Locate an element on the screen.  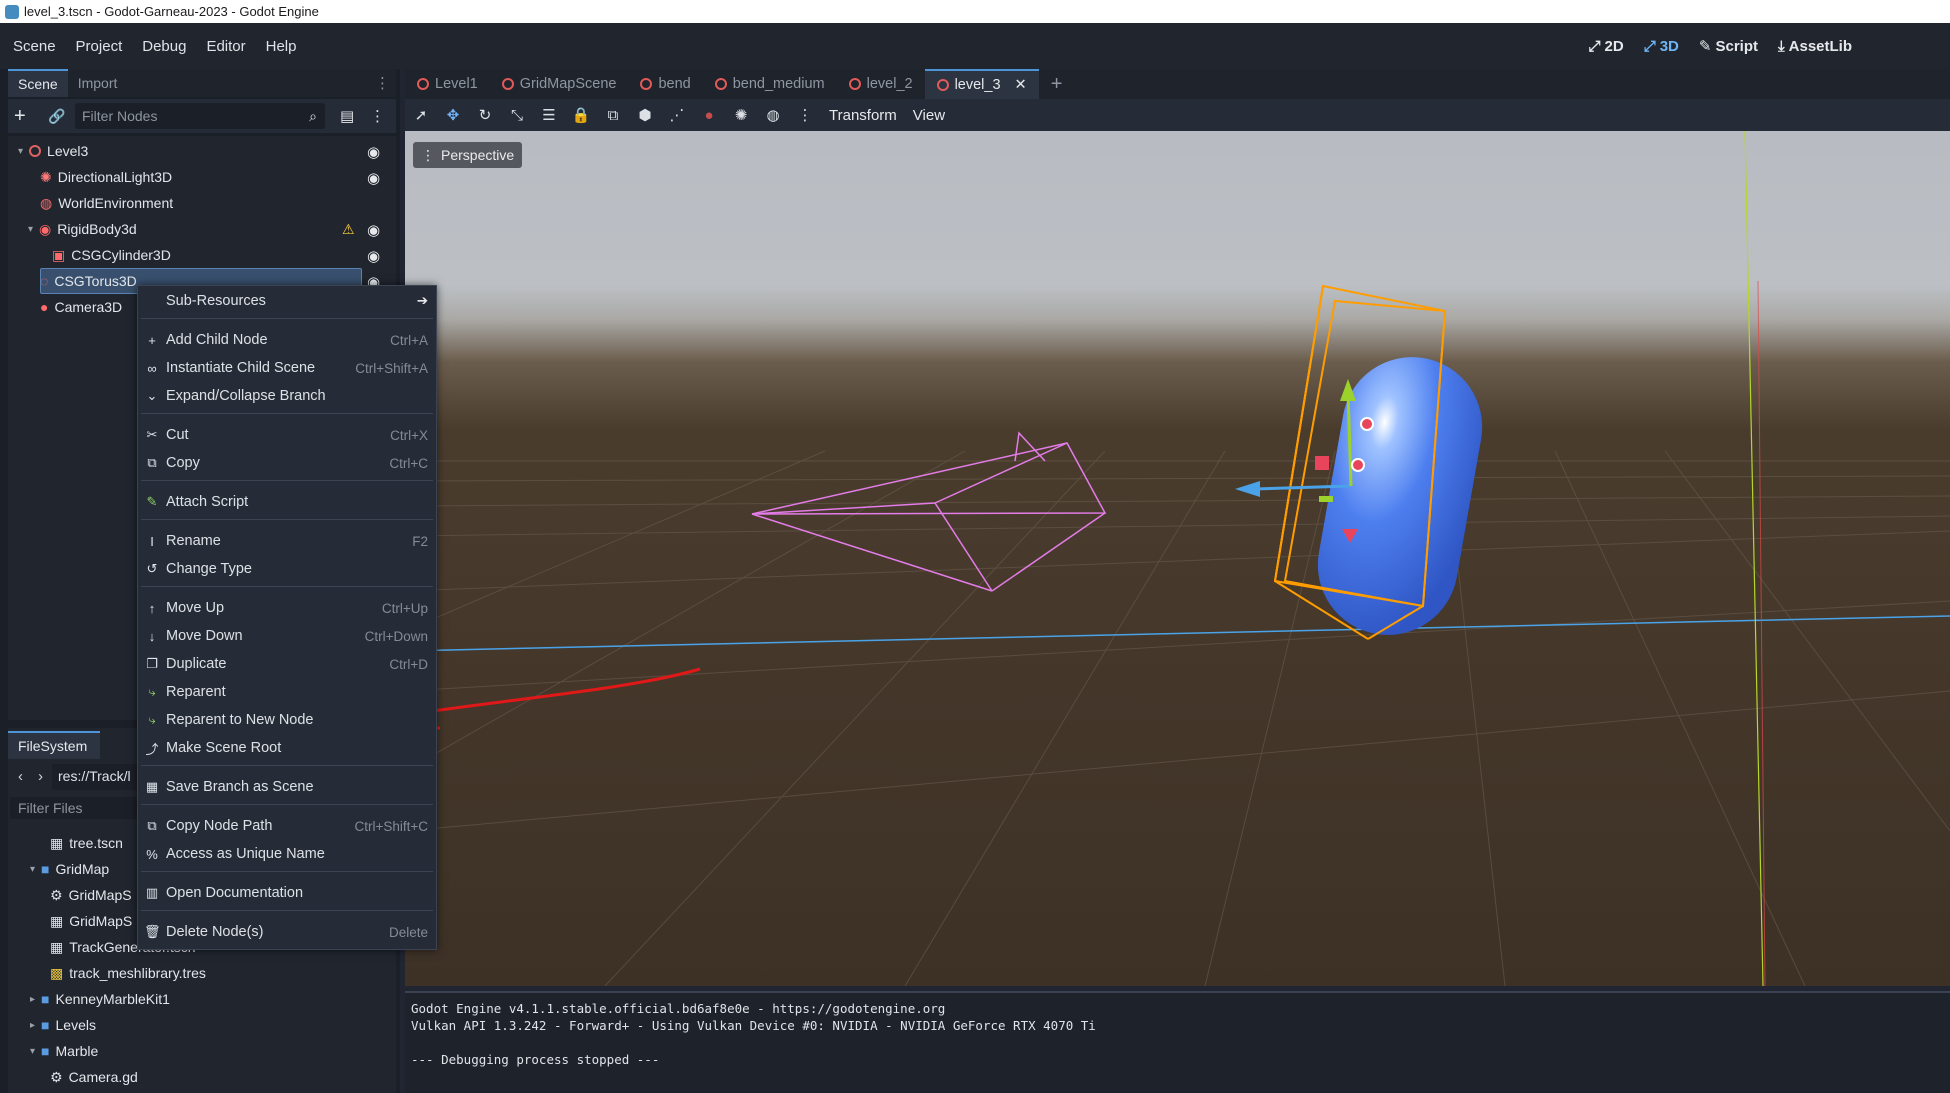
folder-item: ▾ ■ GridMap is located at coordinates (69, 869).